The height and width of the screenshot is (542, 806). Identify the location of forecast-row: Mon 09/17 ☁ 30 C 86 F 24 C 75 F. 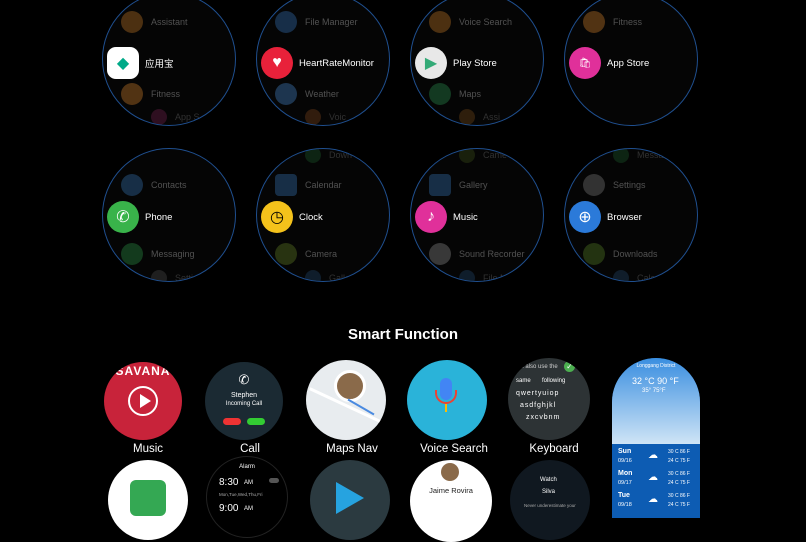
(656, 480).